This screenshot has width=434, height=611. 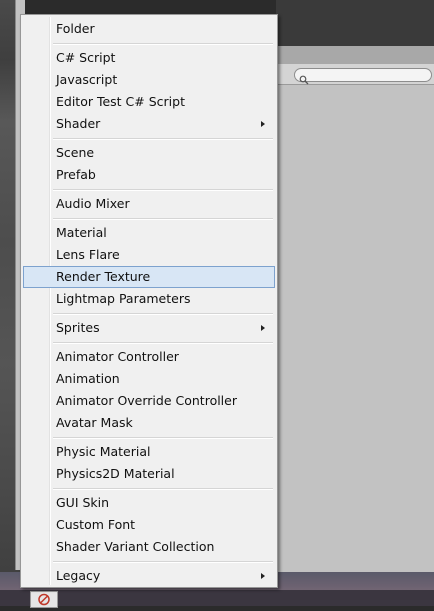 What do you see at coordinates (103, 451) in the screenshot?
I see `menu-item-label: Physic Material` at bounding box center [103, 451].